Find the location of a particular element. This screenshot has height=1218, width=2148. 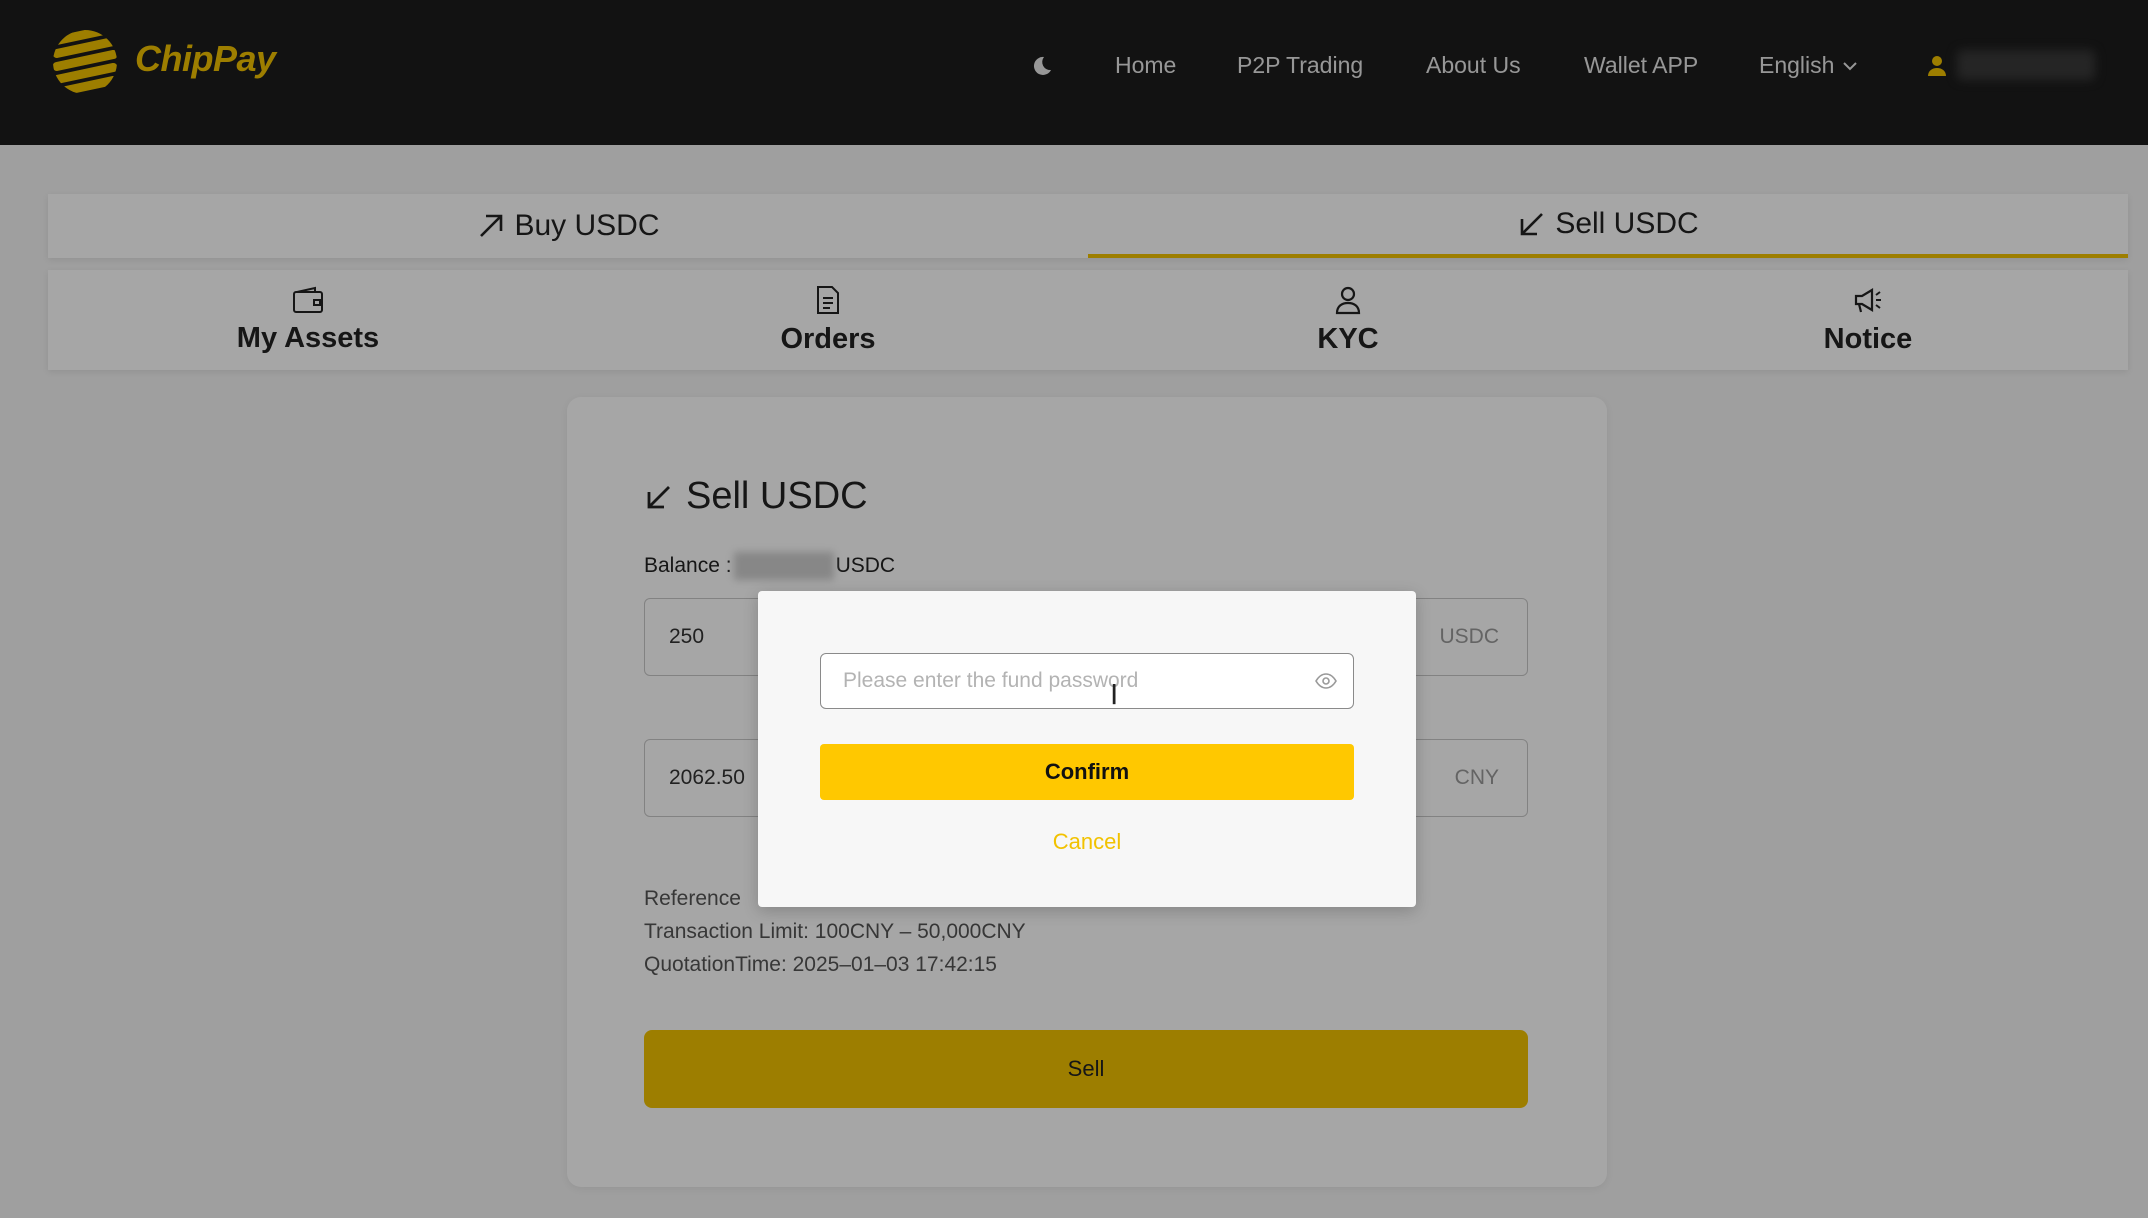

fund-password-dialog: Confirm Cancel is located at coordinates (1087, 749).